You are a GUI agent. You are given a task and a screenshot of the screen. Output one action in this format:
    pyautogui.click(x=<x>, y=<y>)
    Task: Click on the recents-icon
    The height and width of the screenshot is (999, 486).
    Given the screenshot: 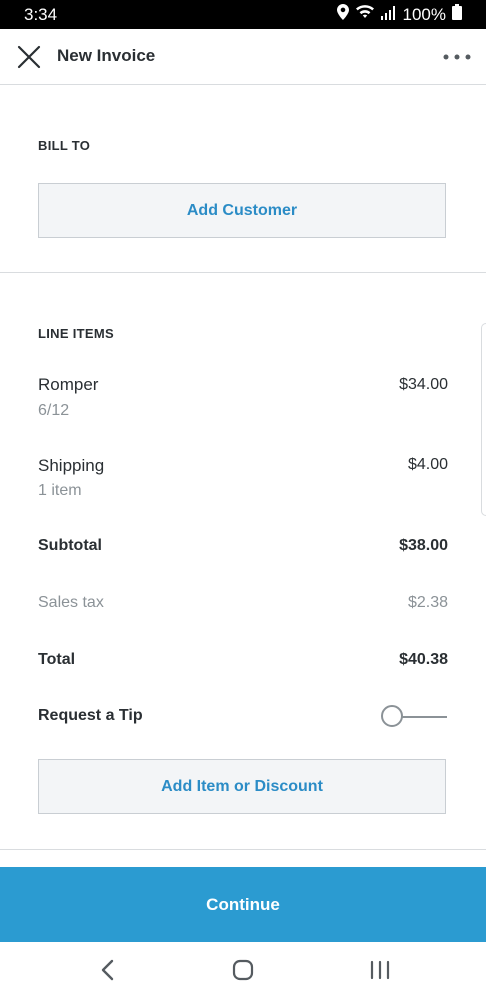 What is the action you would take?
    pyautogui.click(x=380, y=972)
    